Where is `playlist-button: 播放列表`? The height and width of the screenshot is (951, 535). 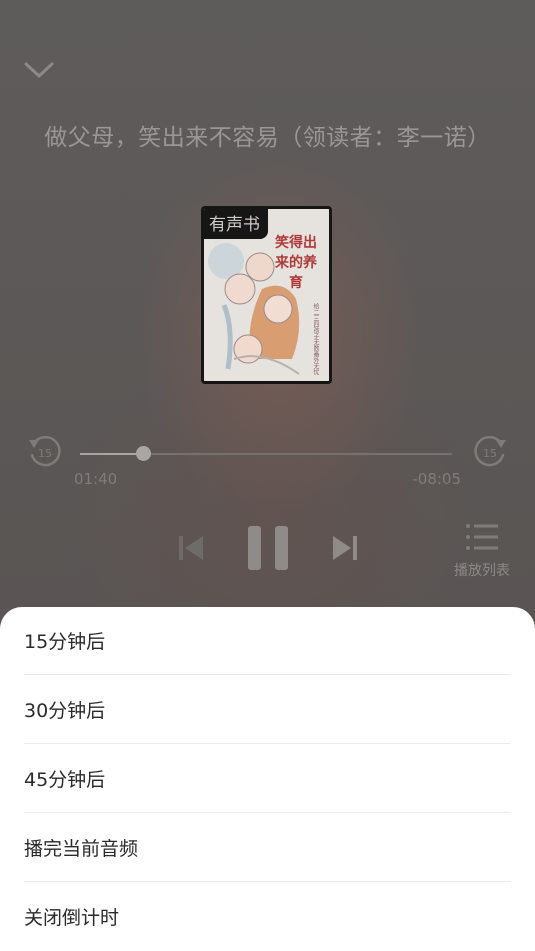 playlist-button: 播放列表 is located at coordinates (485, 549).